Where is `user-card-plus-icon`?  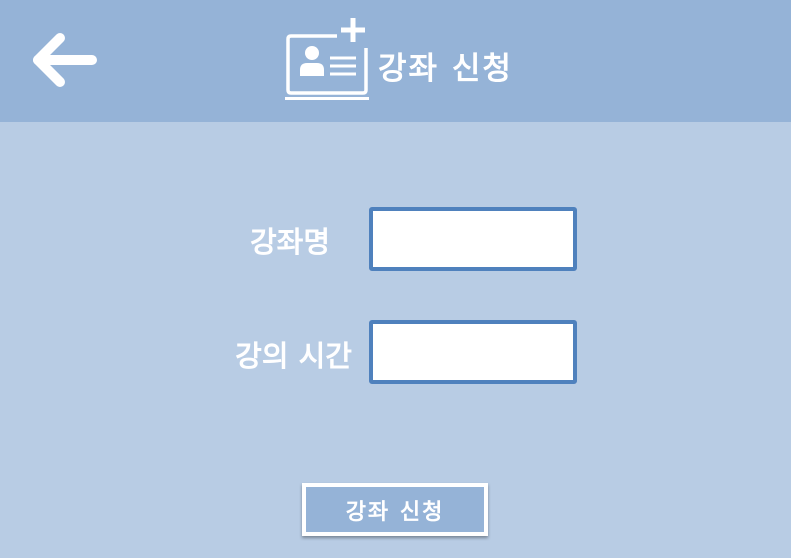
user-card-plus-icon is located at coordinates (328, 60).